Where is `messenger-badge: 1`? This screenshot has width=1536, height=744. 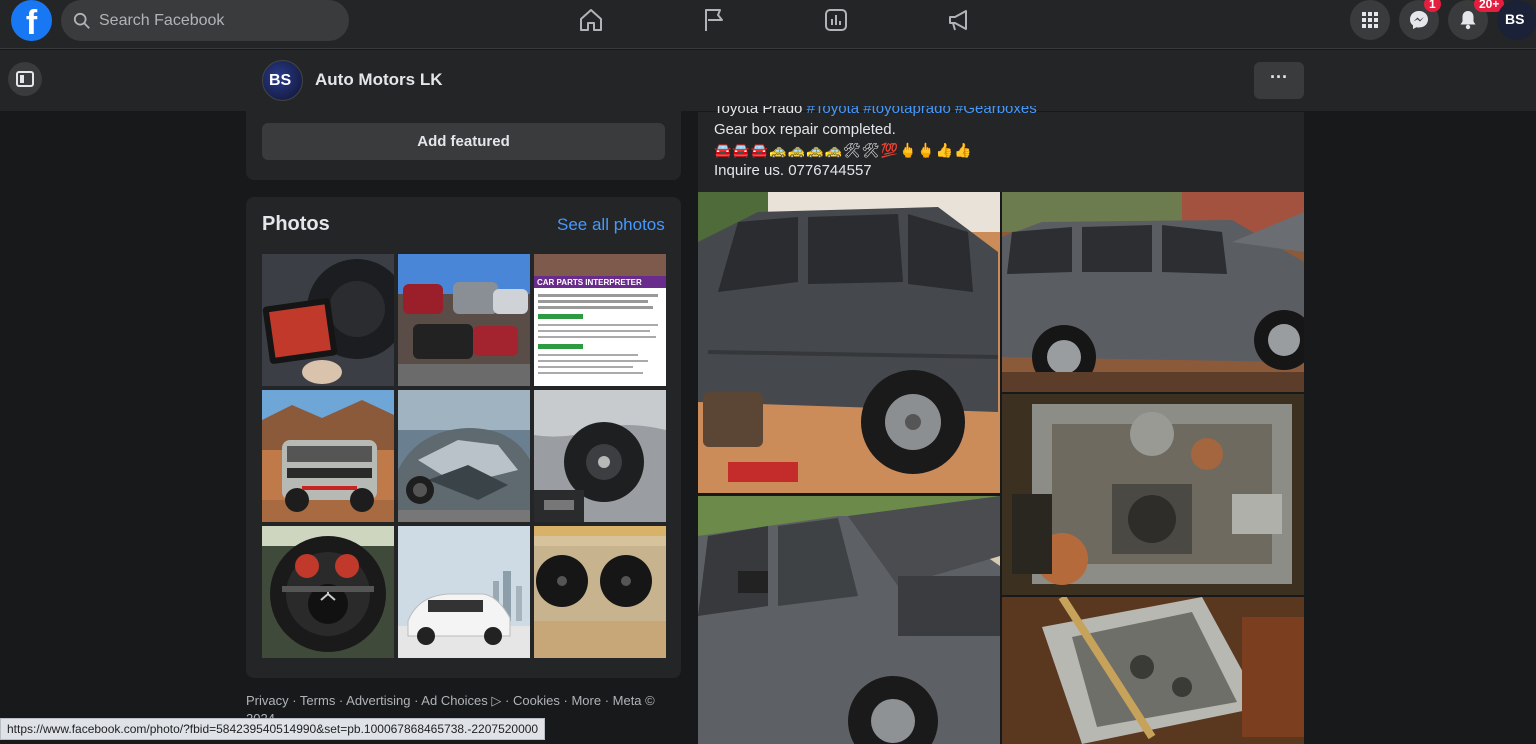 messenger-badge: 1 is located at coordinates (1432, 6).